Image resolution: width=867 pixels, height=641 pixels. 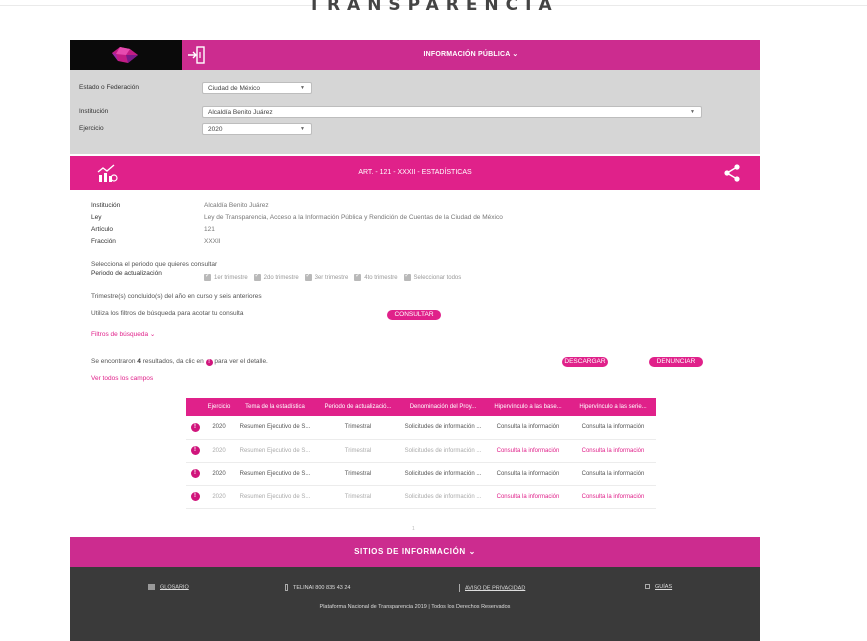 I want to click on state-label: Estado o Federación, so click(x=109, y=87).